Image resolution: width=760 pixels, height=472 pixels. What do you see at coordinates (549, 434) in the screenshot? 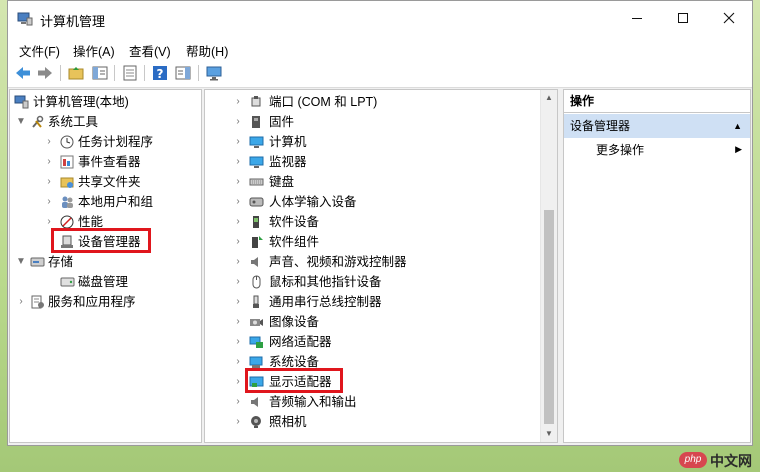
I see `scroll-down-icon: ▼` at bounding box center [549, 434].